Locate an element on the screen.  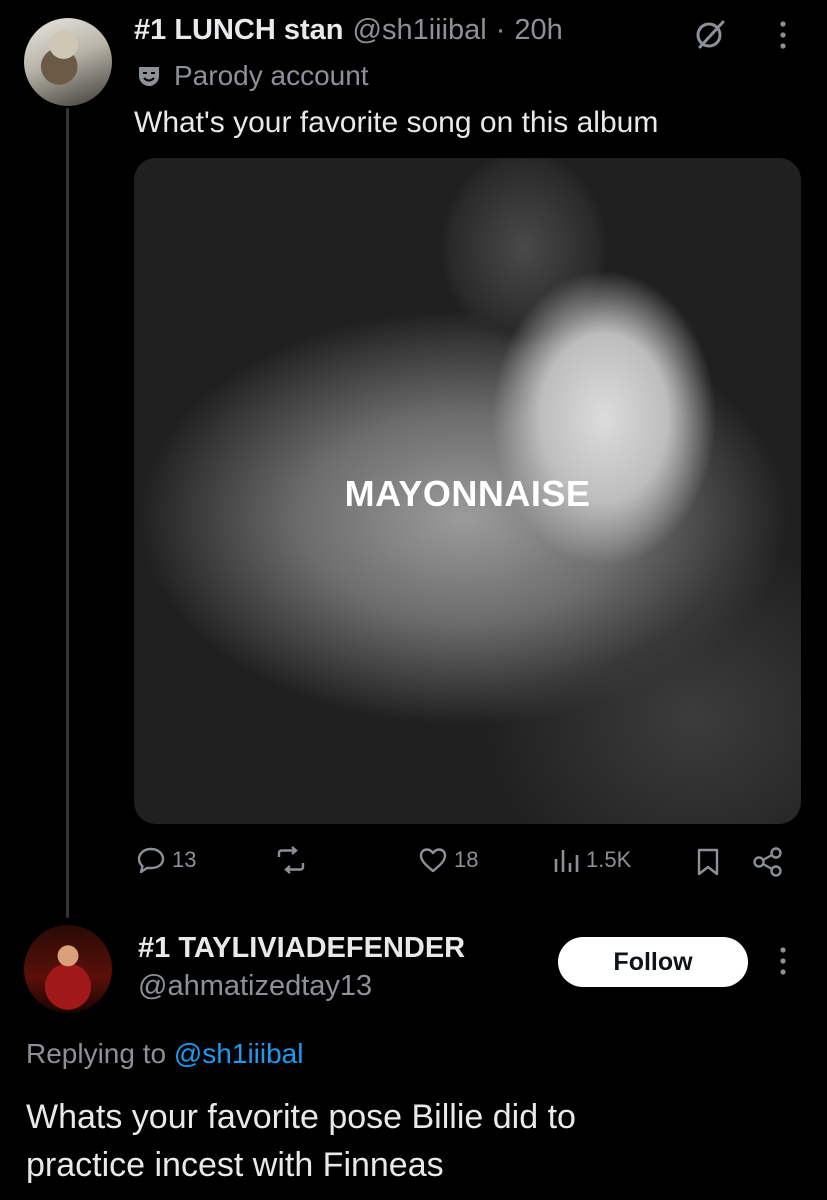
replying-to-label: Replying to is located at coordinates (96, 1053).